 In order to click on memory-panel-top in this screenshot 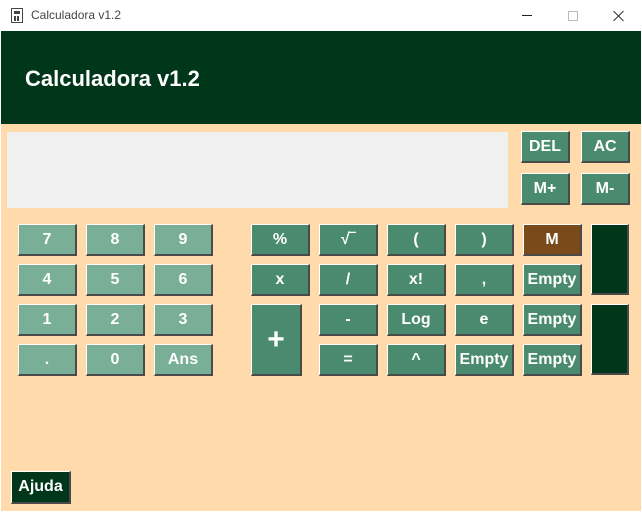, I will do `click(610, 259)`.